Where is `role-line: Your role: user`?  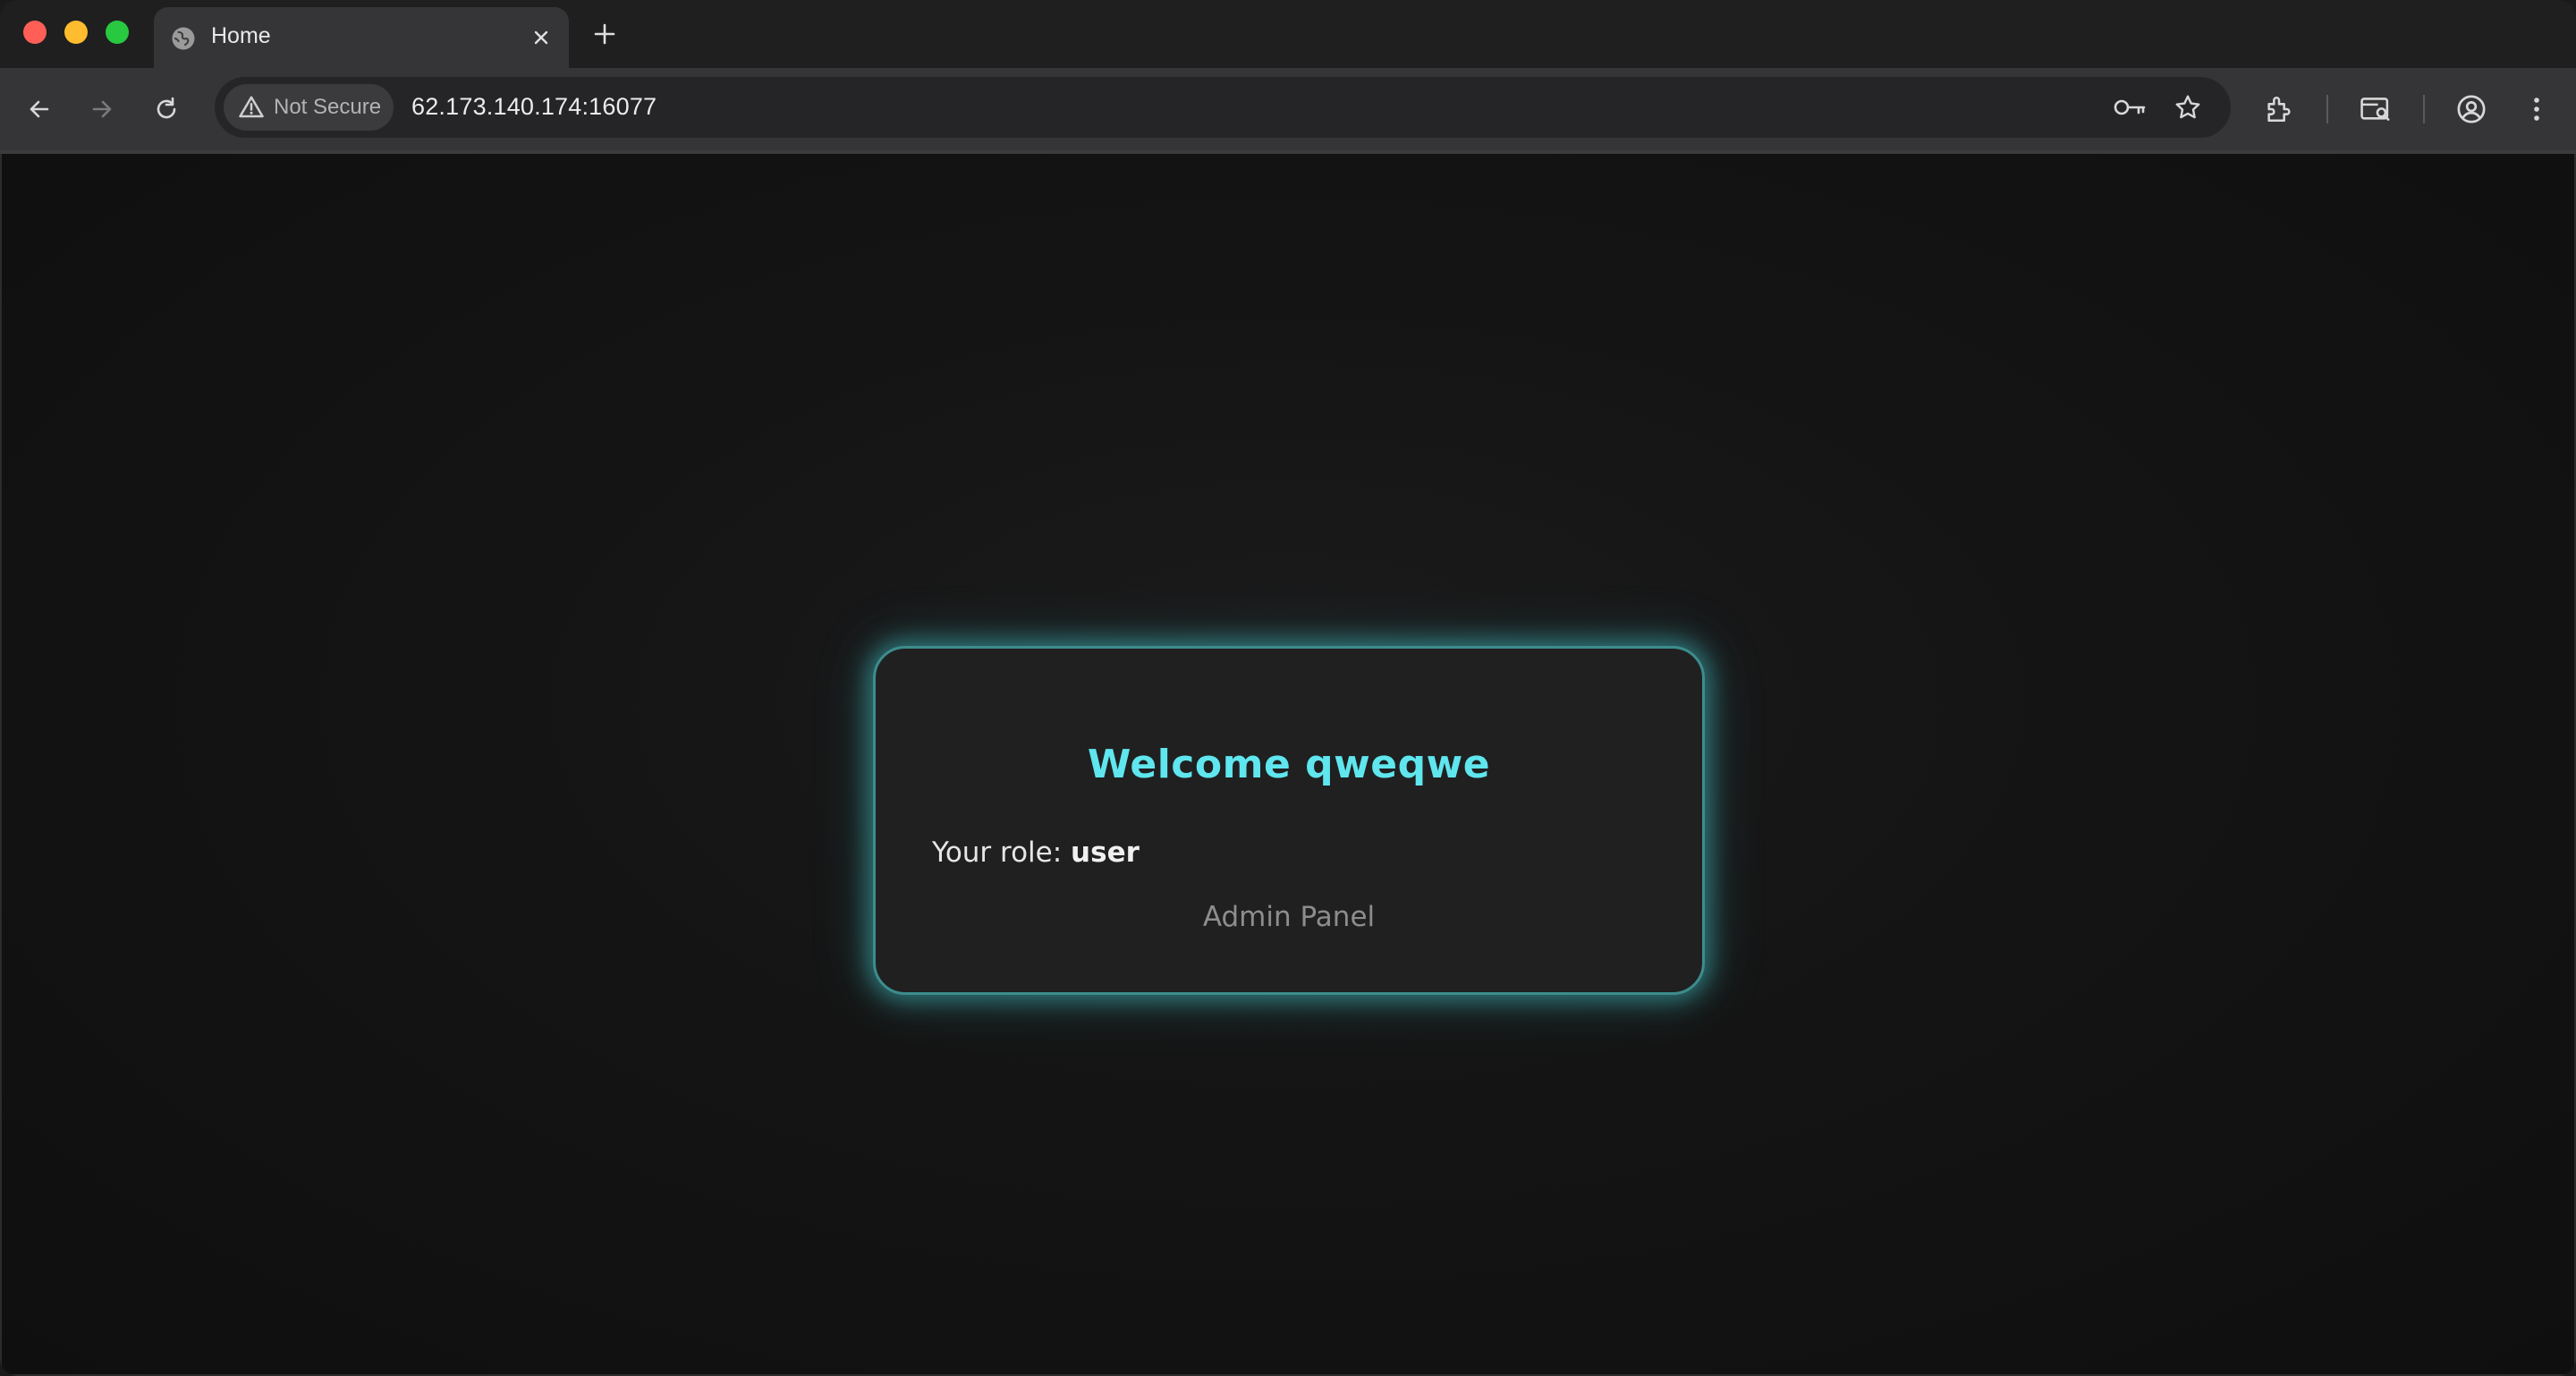 role-line: Your role: user is located at coordinates (1036, 853).